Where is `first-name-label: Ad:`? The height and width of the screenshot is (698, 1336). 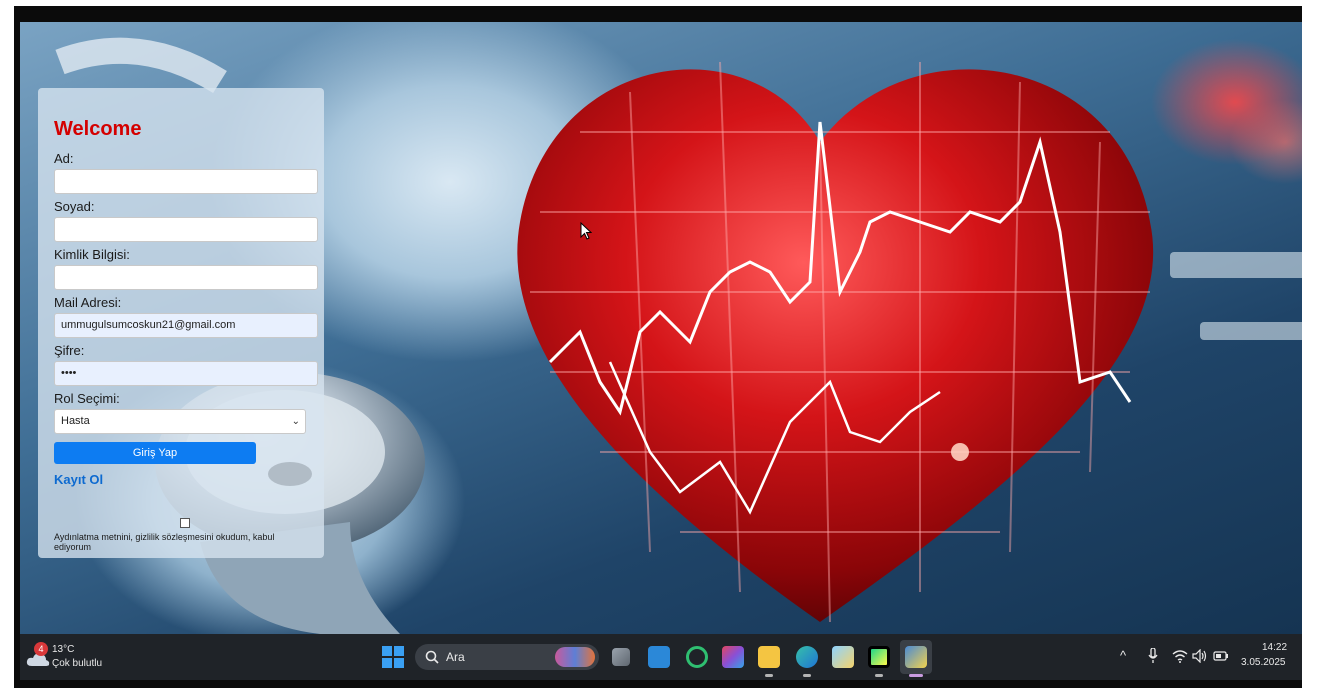 first-name-label: Ad: is located at coordinates (64, 158).